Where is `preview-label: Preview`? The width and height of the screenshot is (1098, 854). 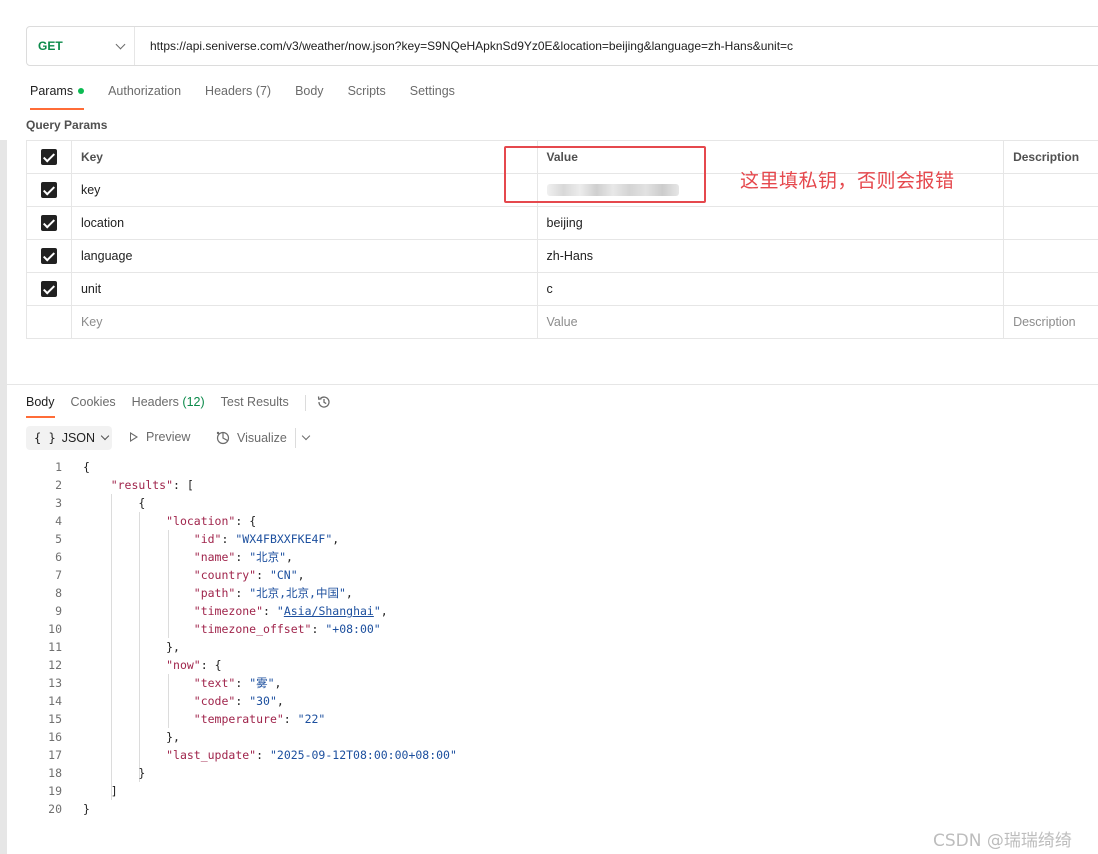 preview-label: Preview is located at coordinates (168, 437).